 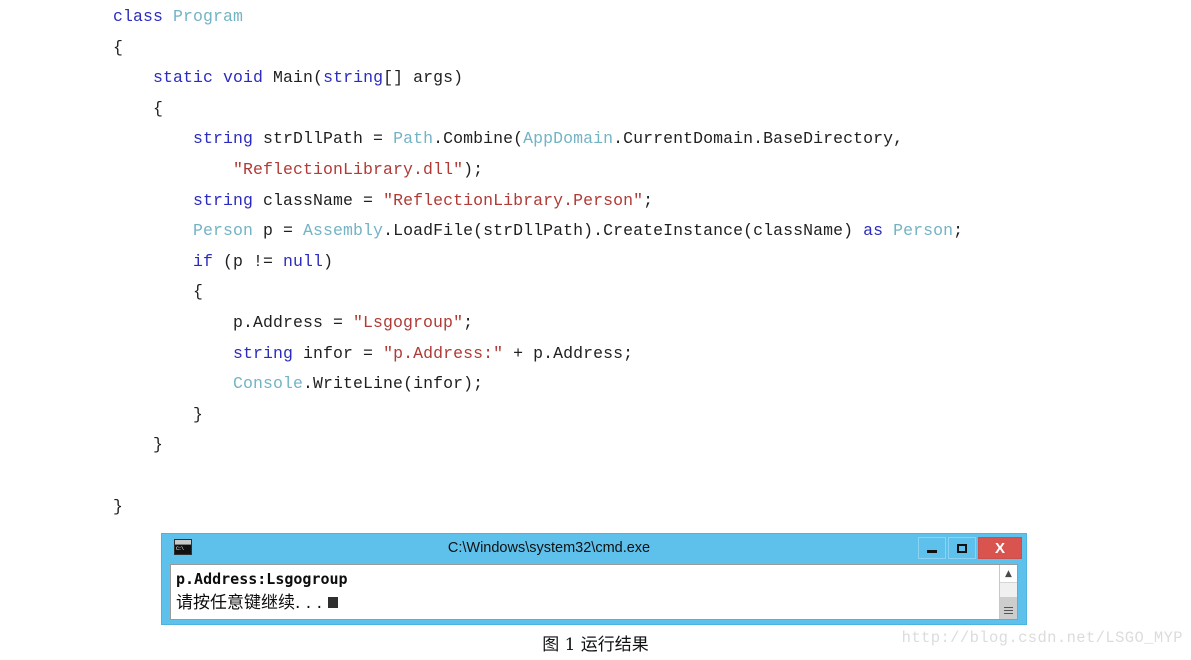 I want to click on code-token: "p.Address:", so click(x=443, y=353).